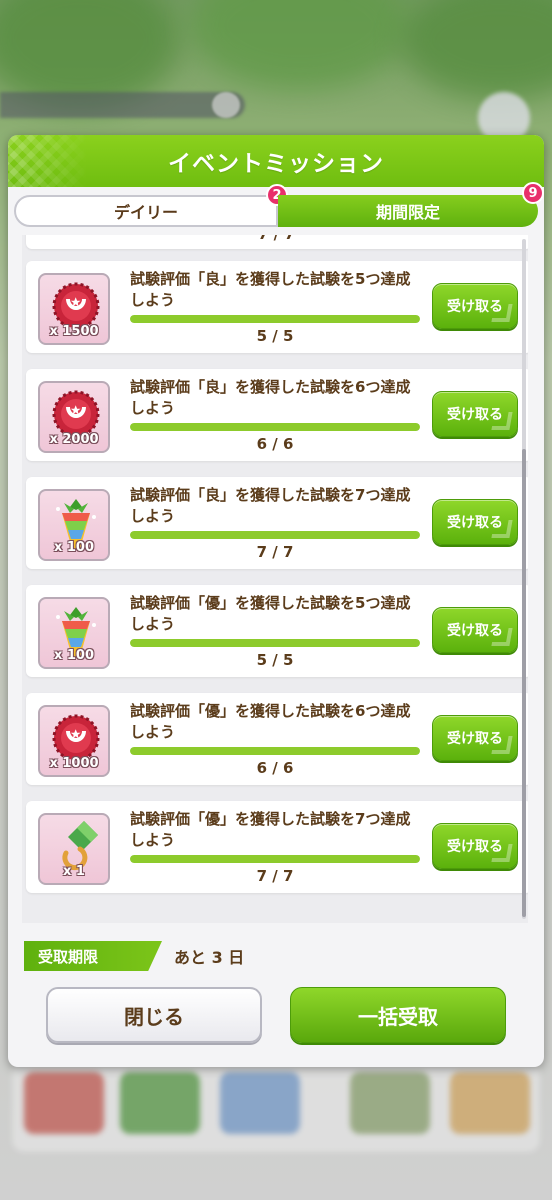 The image size is (552, 1200). I want to click on mission-card: x 1500 試験評価「良」を獲得した試験を5つ達成しよう 5 / 5 受け取る, so click(277, 307).